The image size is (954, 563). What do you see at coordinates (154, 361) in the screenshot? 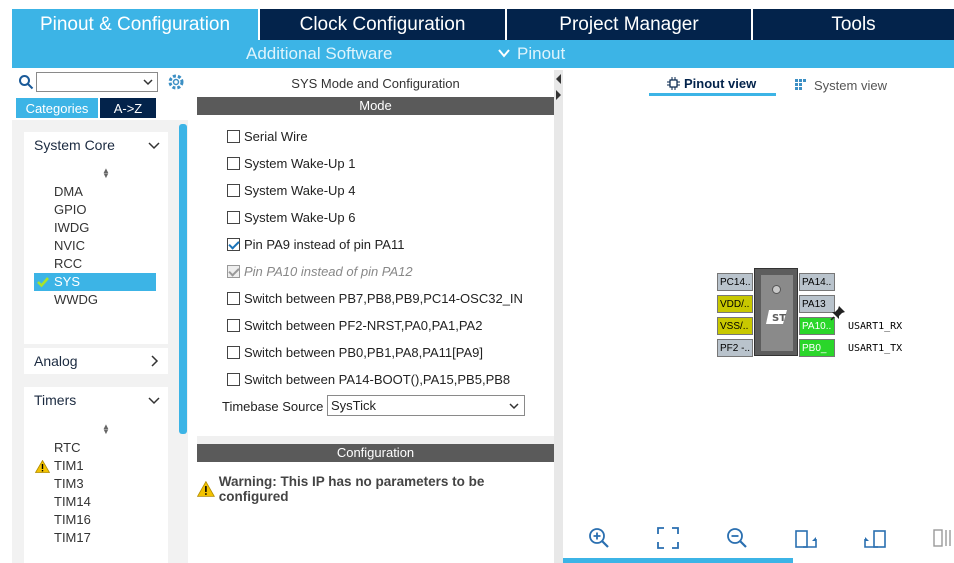
I see `chevron-right-icon` at bounding box center [154, 361].